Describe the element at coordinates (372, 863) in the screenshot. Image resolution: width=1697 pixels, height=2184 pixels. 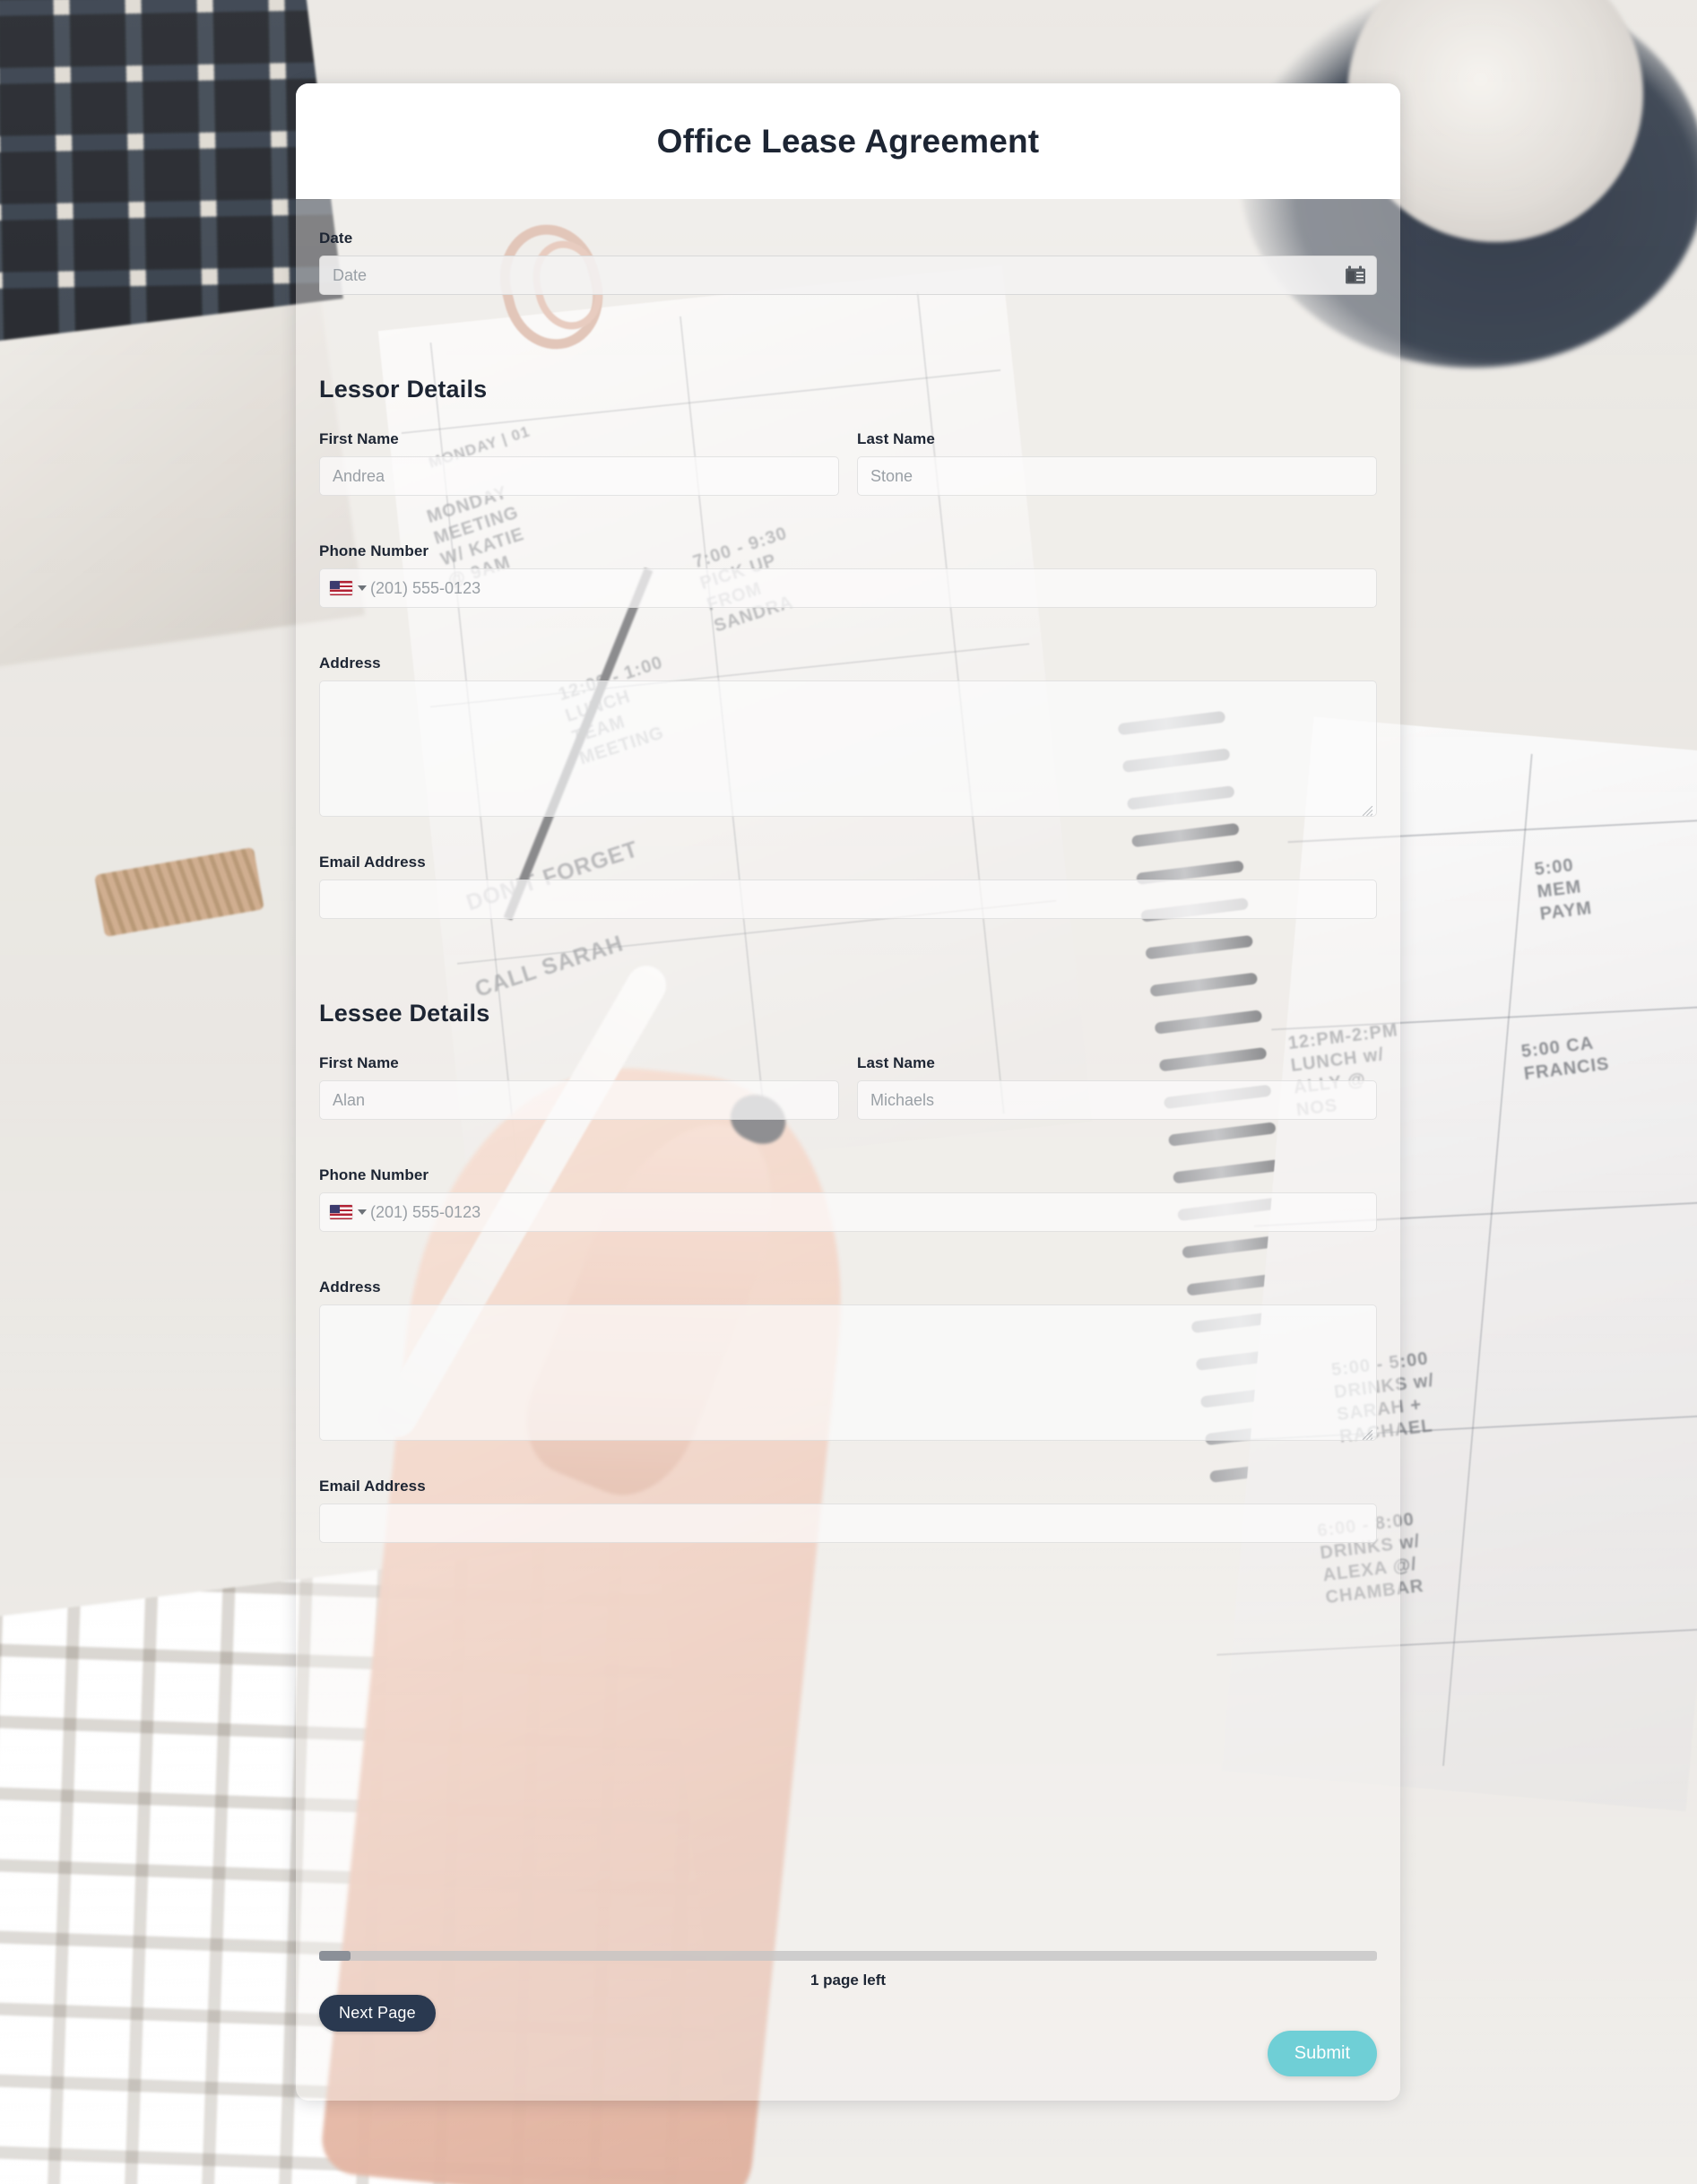
I see `label-lessor-email: Email Address` at that location.